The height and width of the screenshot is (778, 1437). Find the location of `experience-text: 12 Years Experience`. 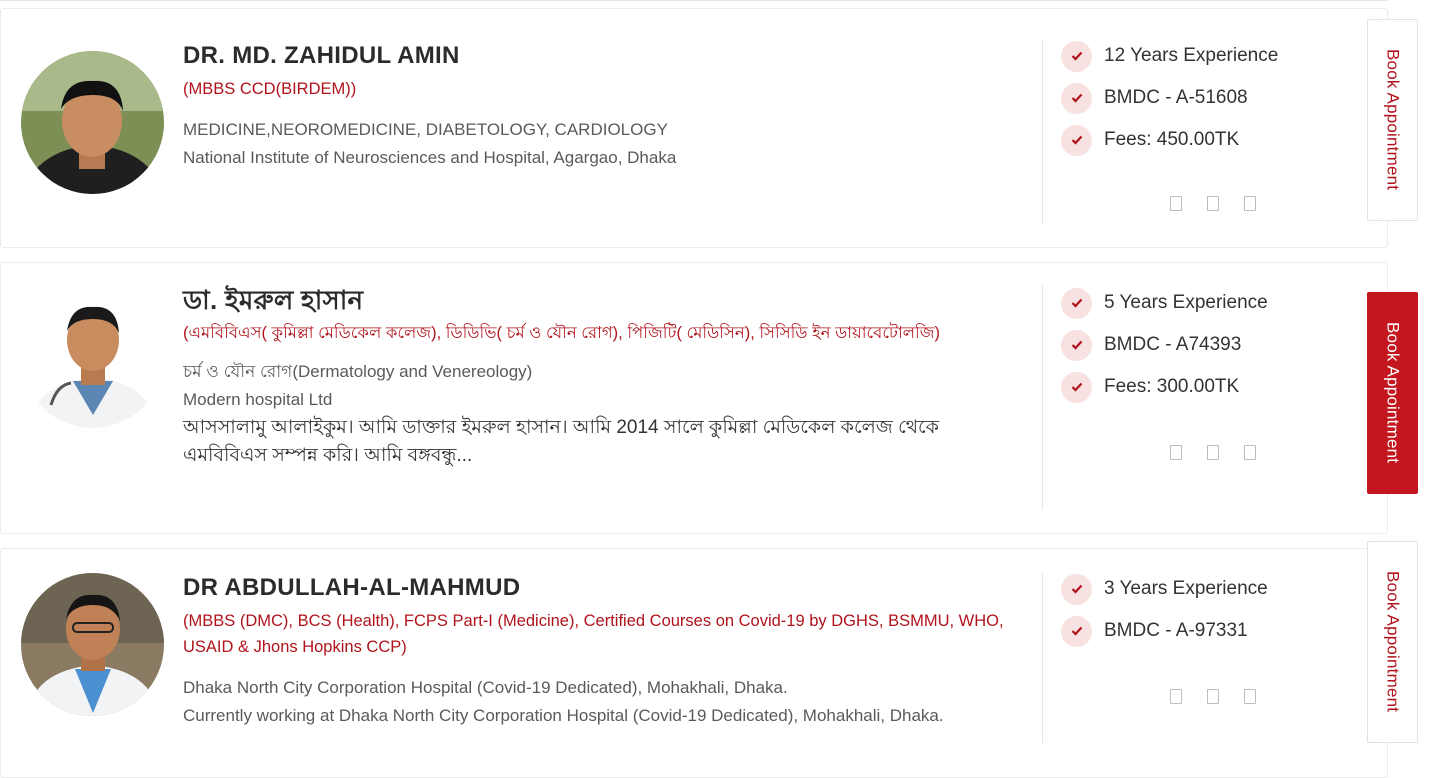

experience-text: 12 Years Experience is located at coordinates (1191, 55).